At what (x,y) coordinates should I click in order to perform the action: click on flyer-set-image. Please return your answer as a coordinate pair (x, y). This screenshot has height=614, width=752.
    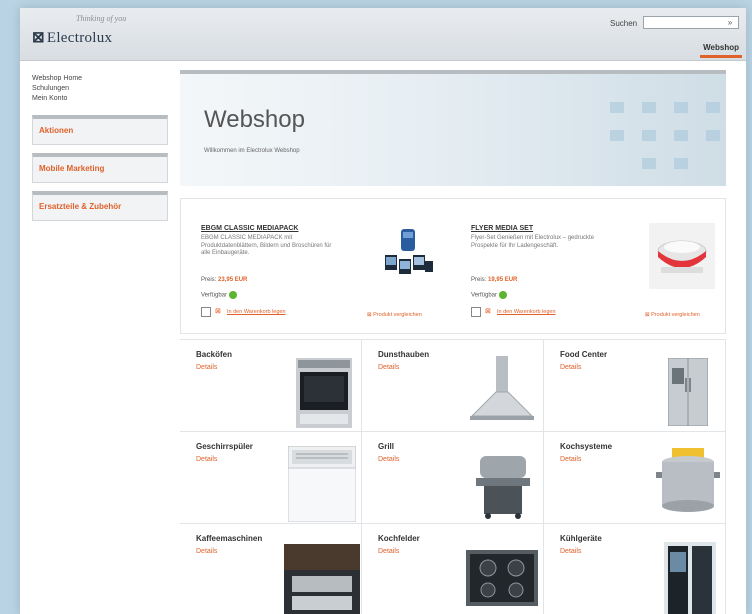
    Looking at the image, I should click on (682, 256).